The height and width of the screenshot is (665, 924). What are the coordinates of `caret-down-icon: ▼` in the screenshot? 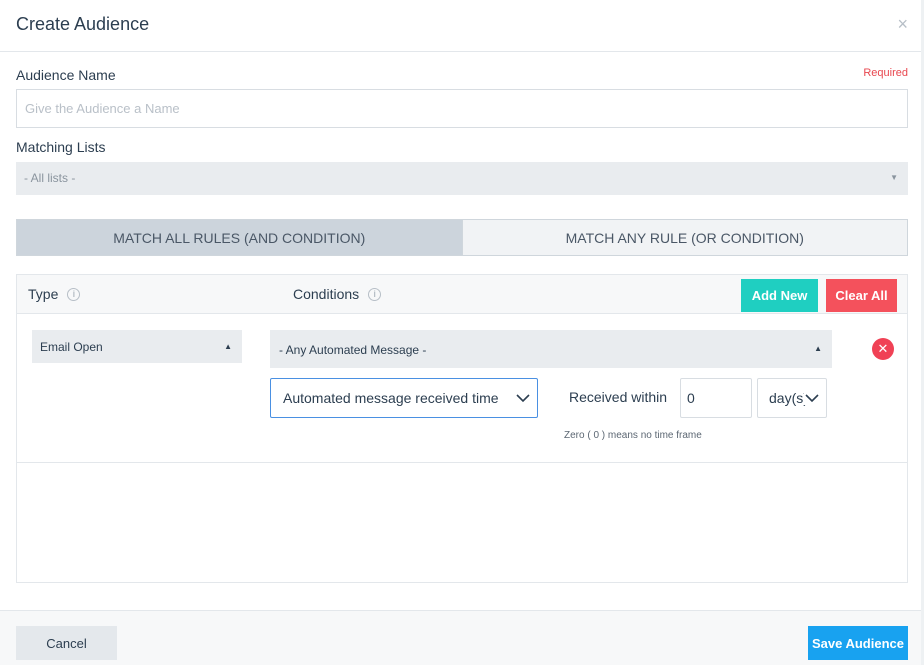 It's located at (894, 177).